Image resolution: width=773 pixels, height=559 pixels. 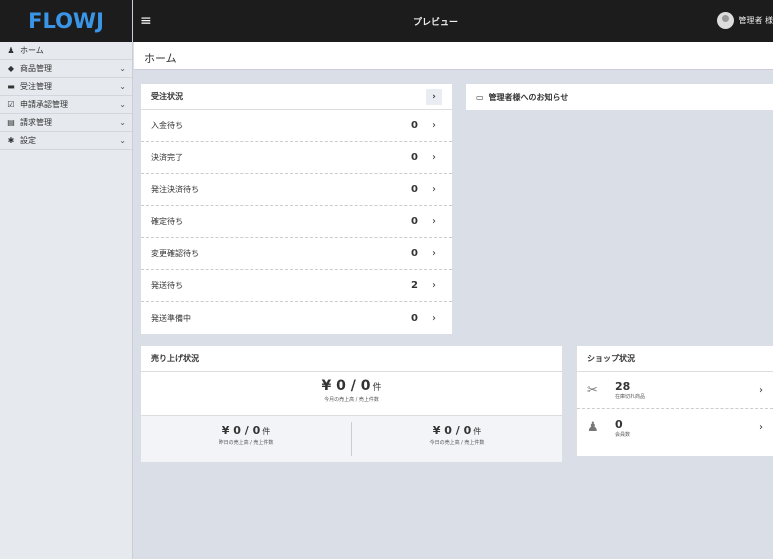 What do you see at coordinates (44, 104) in the screenshot?
I see `sidebar-item-label: 申請承認管理` at bounding box center [44, 104].